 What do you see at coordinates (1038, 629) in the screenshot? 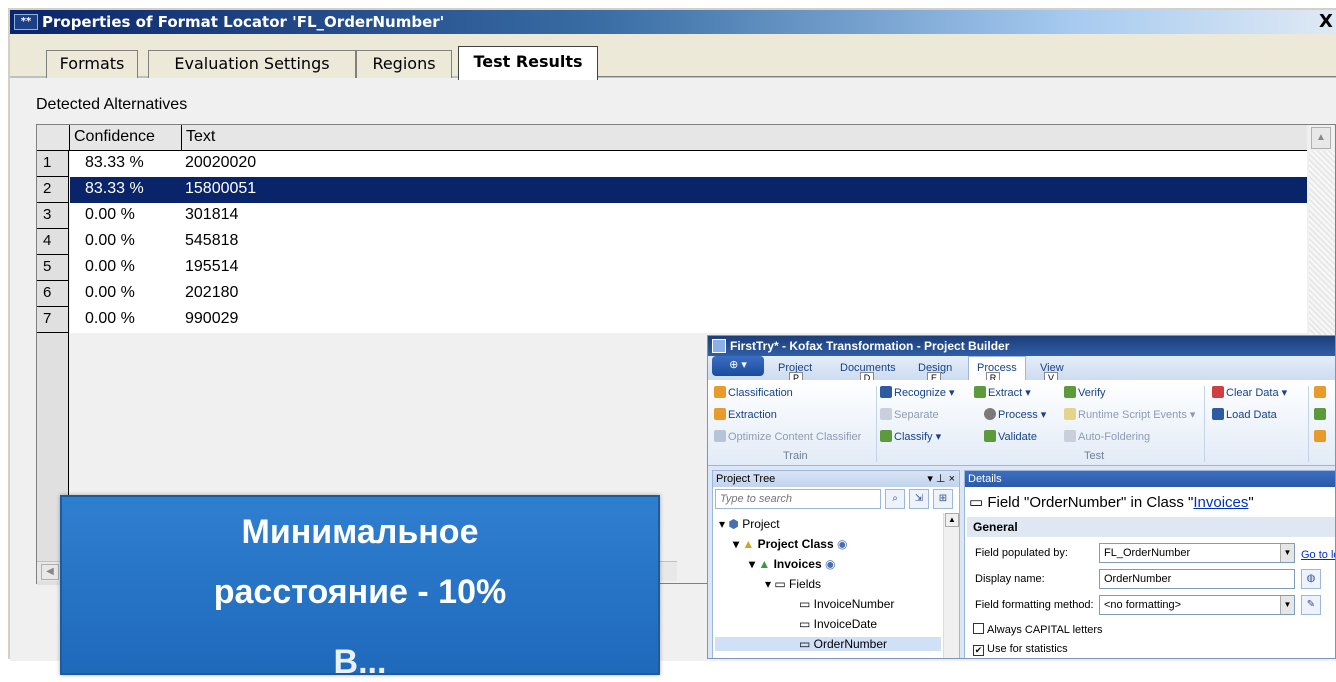
I see `always-capital-checkbox: Always CAPITAL letters` at bounding box center [1038, 629].